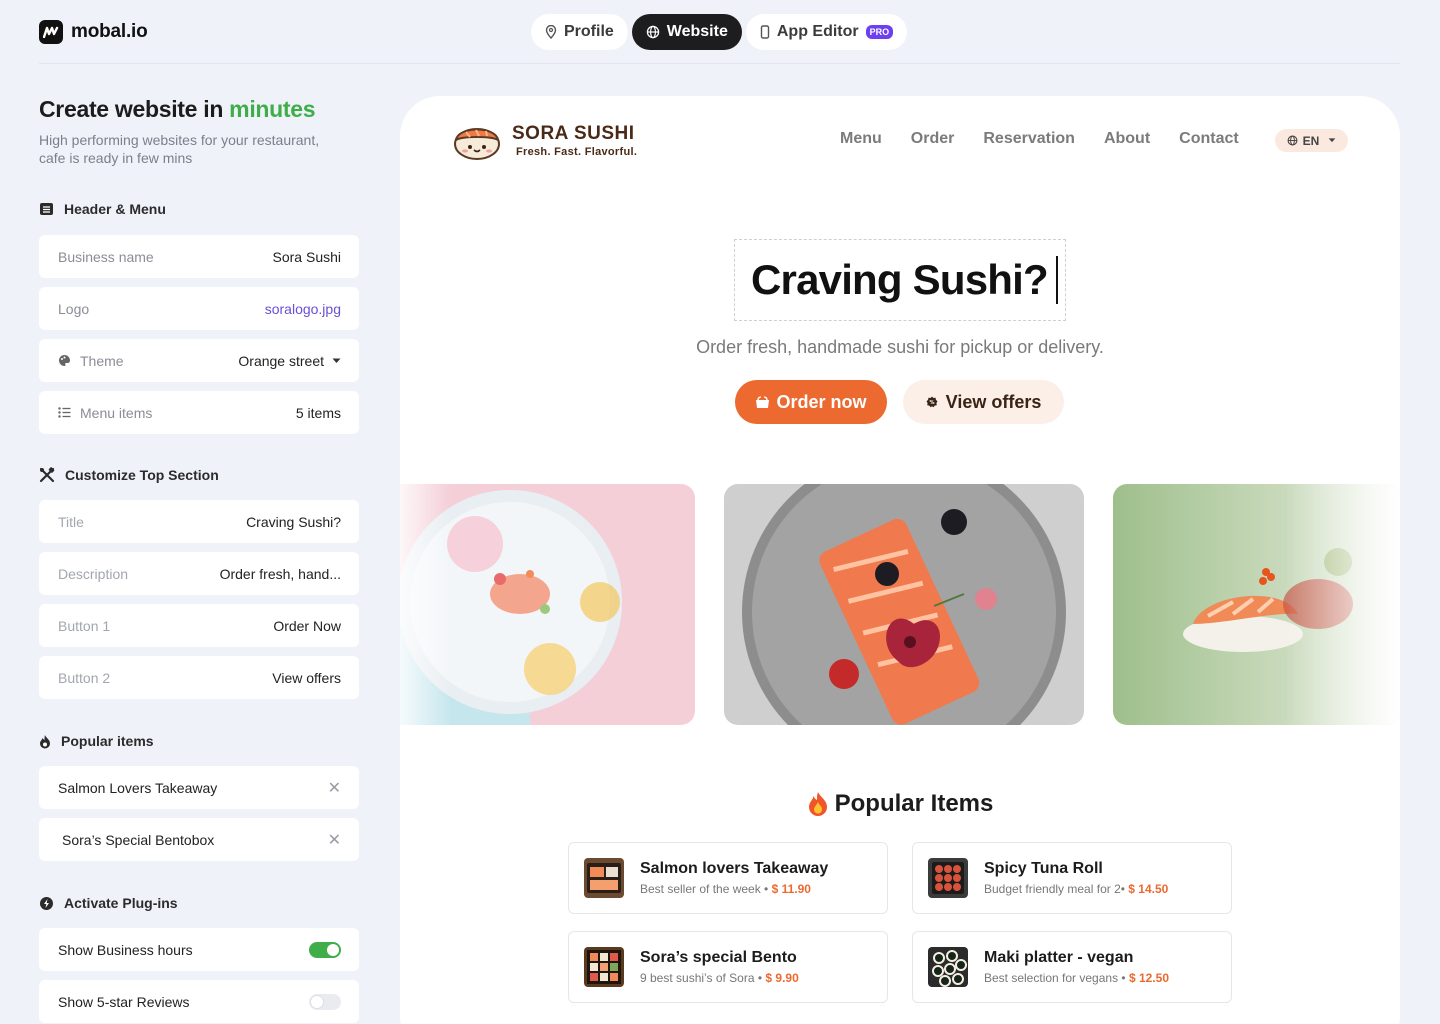 This screenshot has height=1024, width=1440. I want to click on sushi-logo-icon, so click(477, 144).